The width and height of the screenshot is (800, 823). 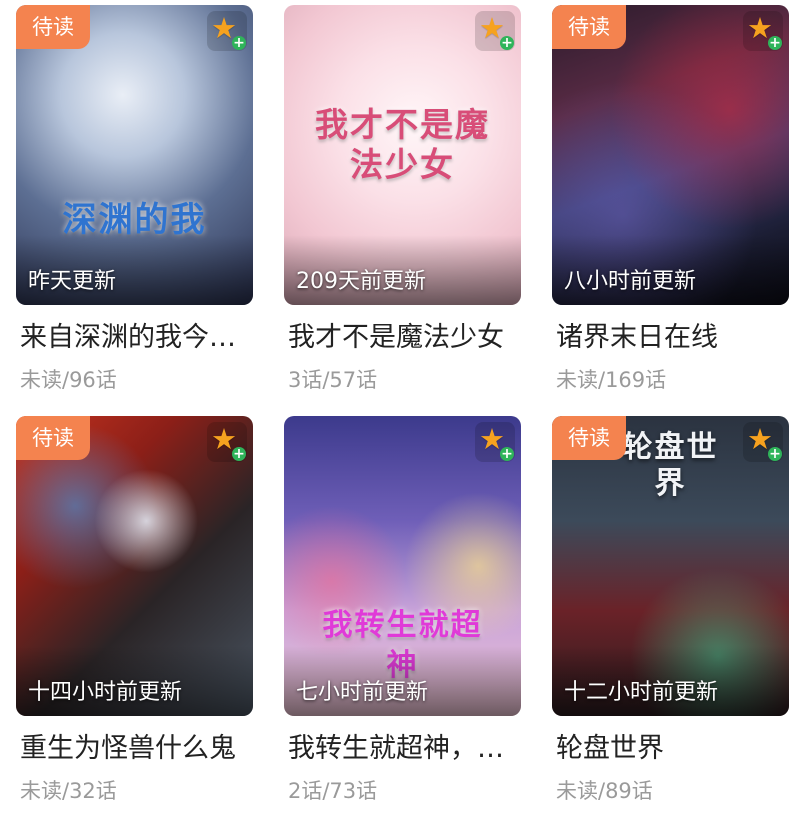 What do you see at coordinates (670, 566) in the screenshot?
I see `cover-image: 轮盘世界 待读 ★ + 十二小时前更新` at bounding box center [670, 566].